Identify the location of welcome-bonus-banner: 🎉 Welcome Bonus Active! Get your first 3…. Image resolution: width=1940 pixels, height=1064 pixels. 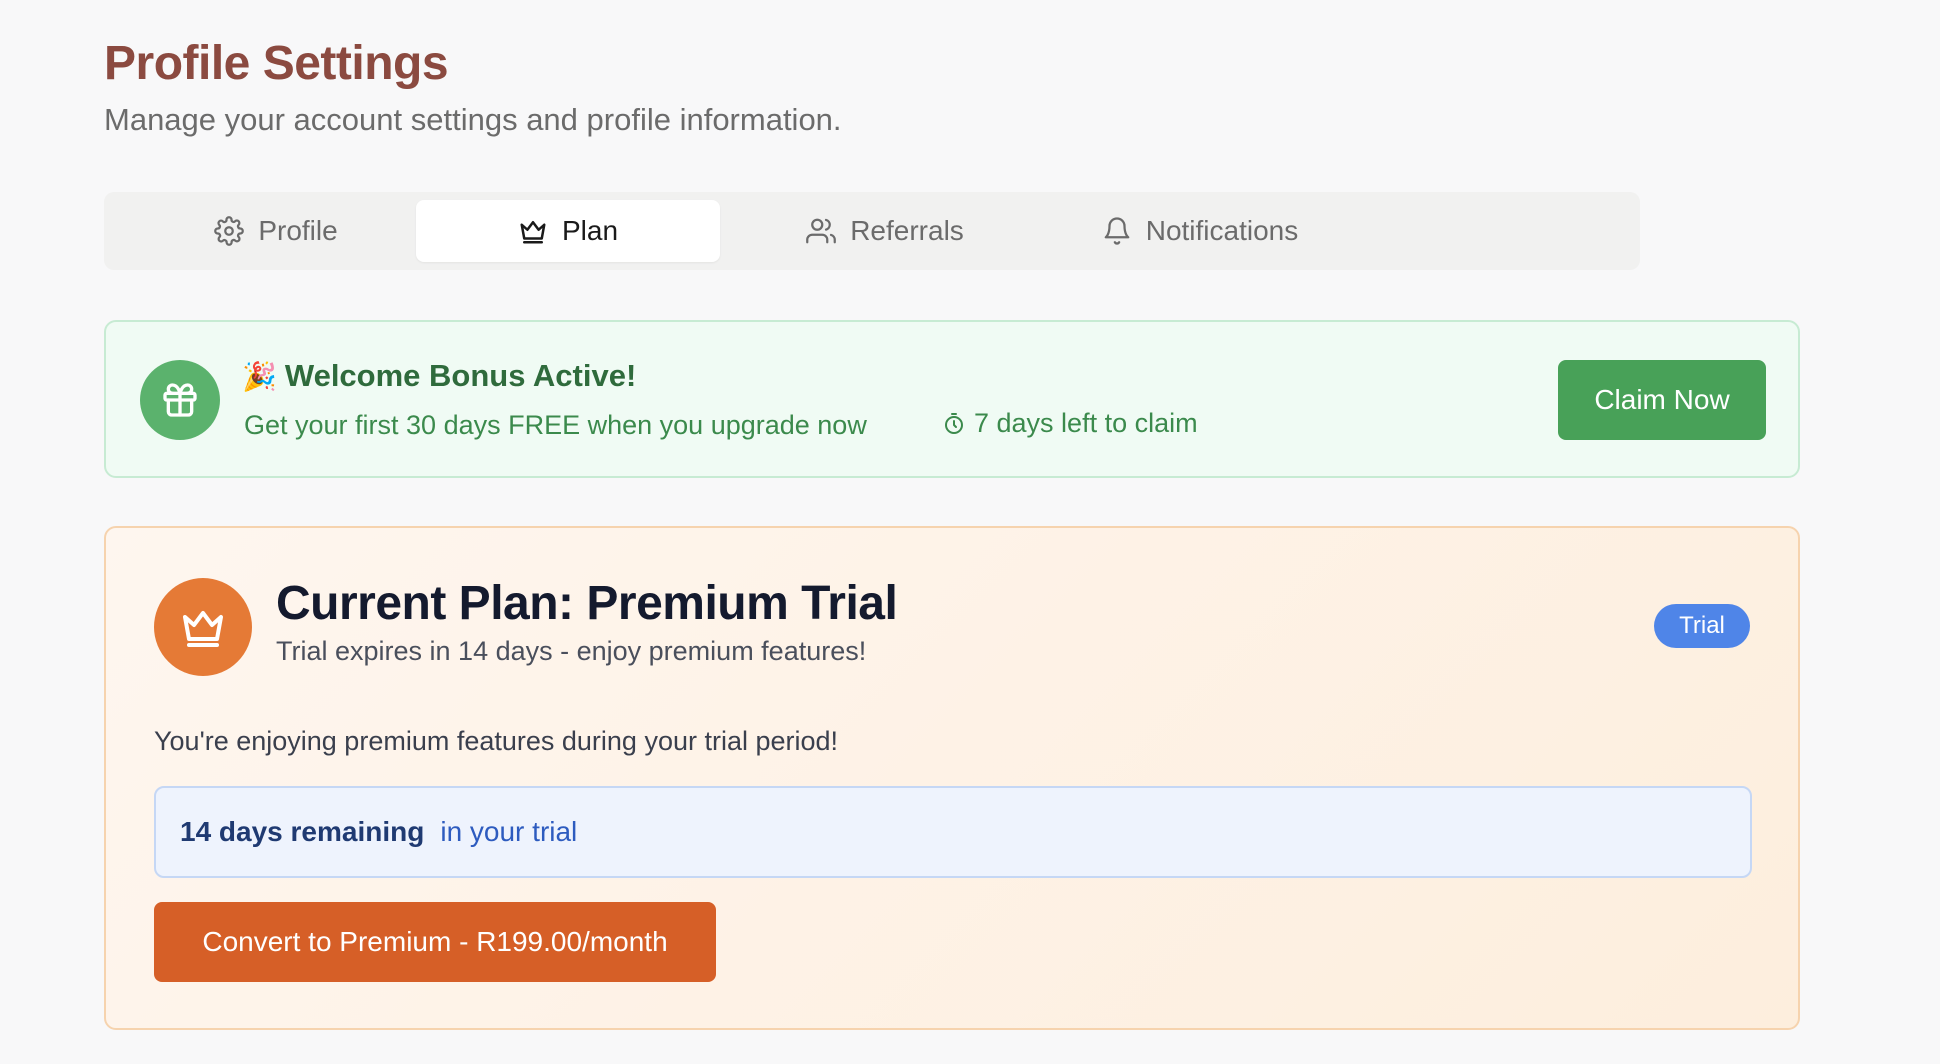
(952, 399).